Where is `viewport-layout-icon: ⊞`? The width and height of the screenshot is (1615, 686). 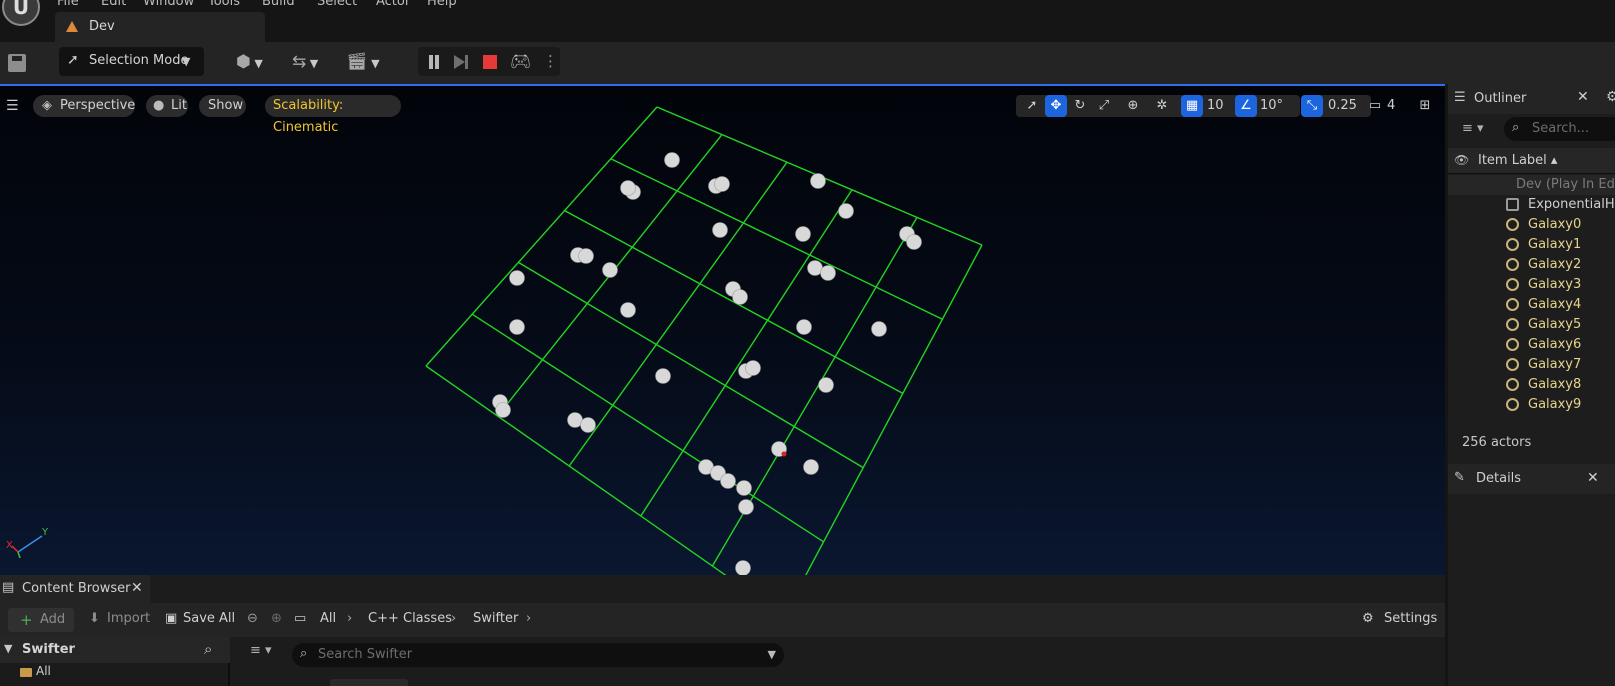
viewport-layout-icon: ⊞ is located at coordinates (1425, 106).